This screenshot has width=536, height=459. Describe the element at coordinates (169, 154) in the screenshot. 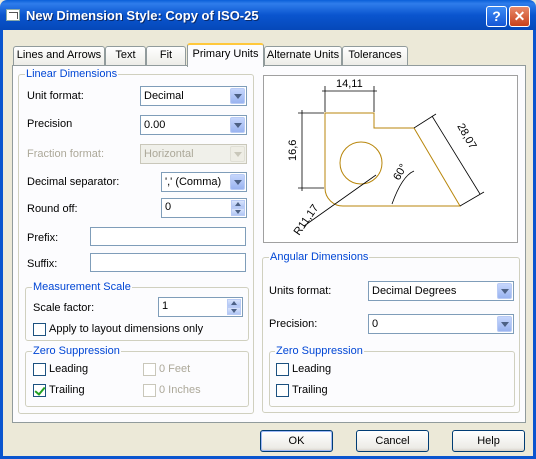

I see `fraction-format-value: Horizontal` at that location.